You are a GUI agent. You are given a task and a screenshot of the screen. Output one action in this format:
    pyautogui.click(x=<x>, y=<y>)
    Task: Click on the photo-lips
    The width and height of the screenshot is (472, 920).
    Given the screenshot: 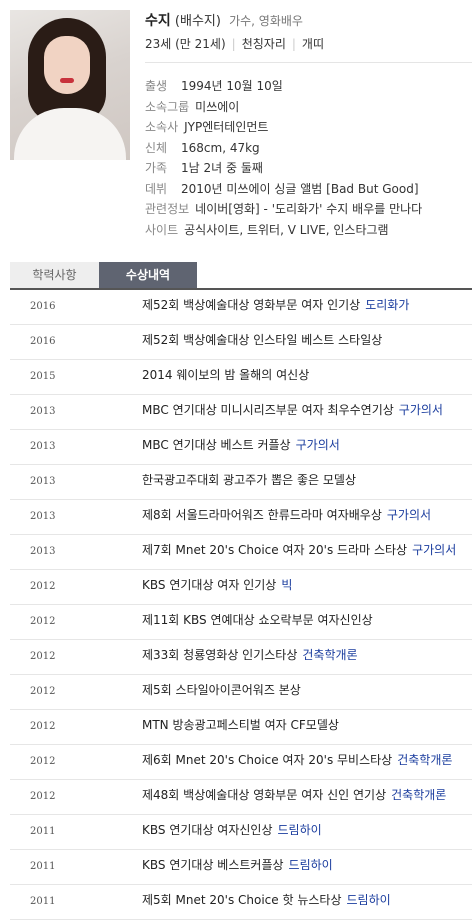 What is the action you would take?
    pyautogui.click(x=67, y=80)
    